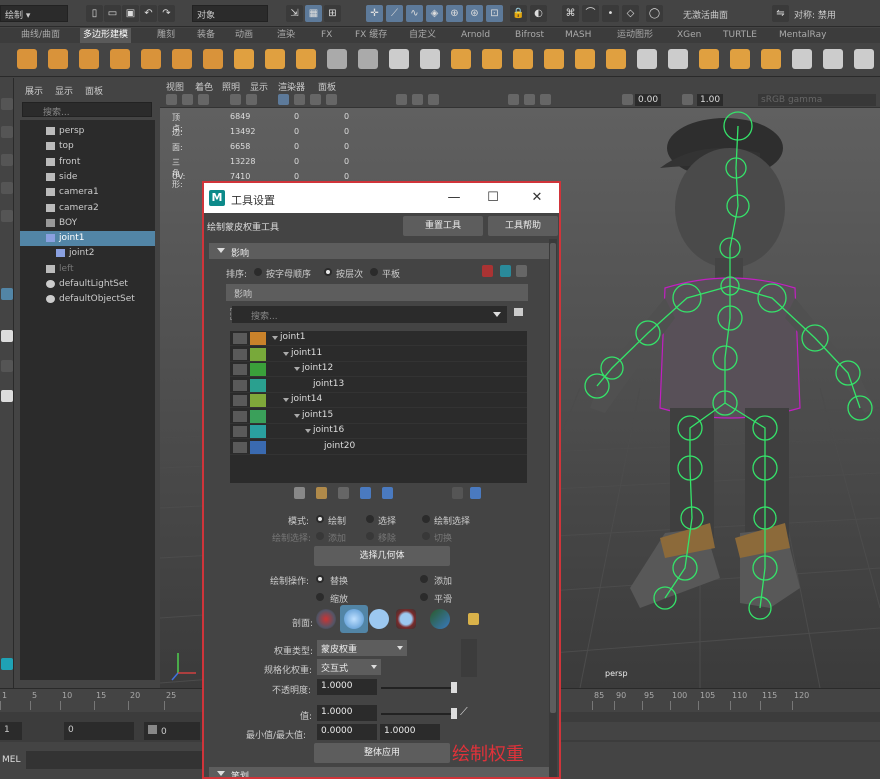 This screenshot has height=779, width=880. Describe the element at coordinates (7, 294) in the screenshot. I see `paint-weights-tool-icon` at that location.